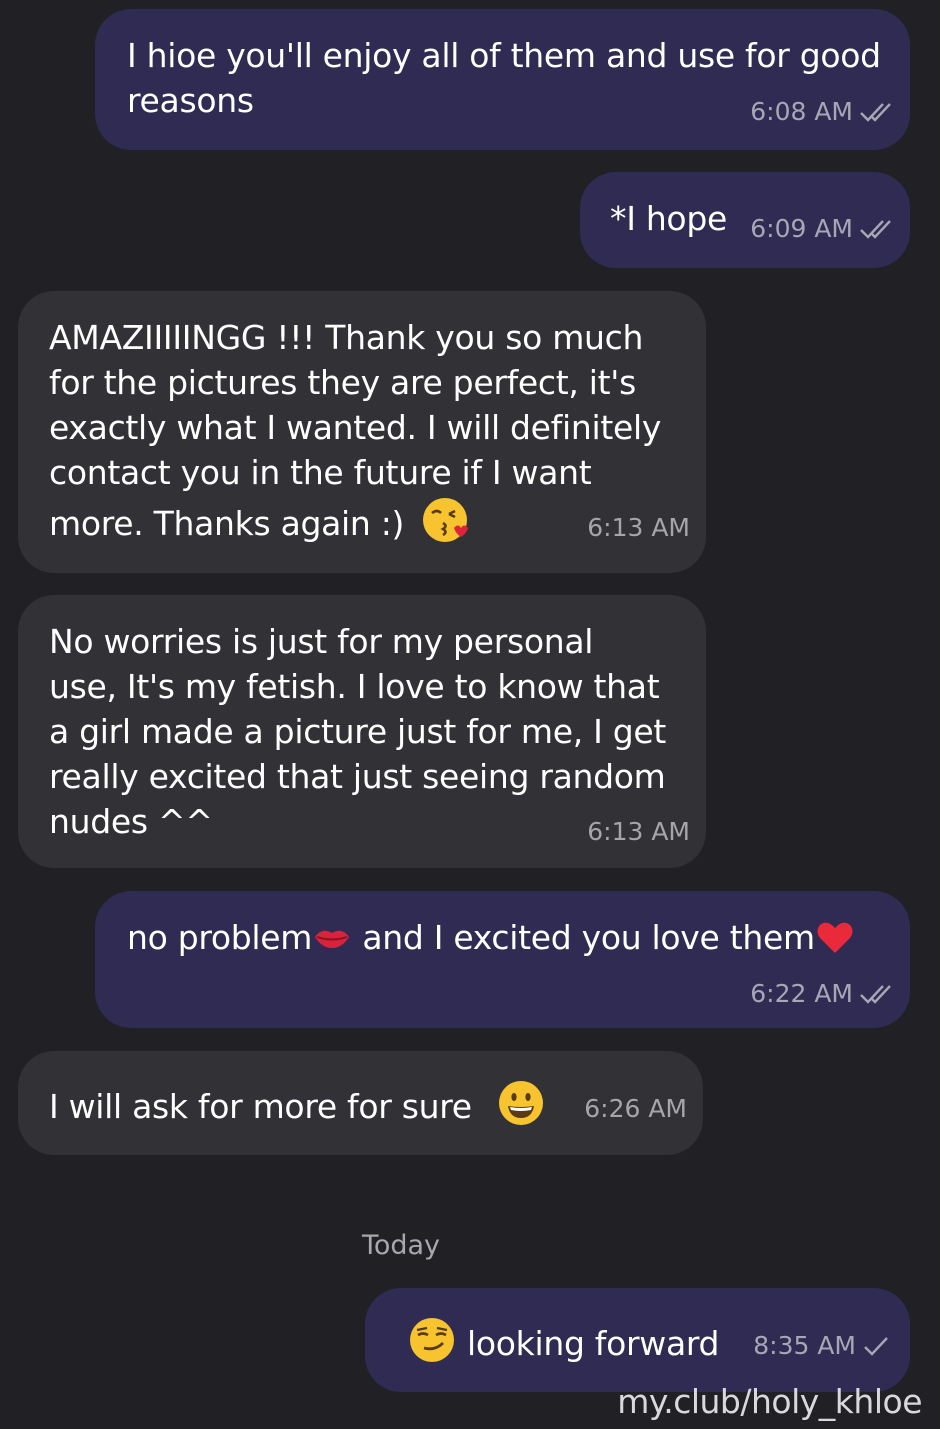  I want to click on message-text: looking forward, so click(563, 1340).